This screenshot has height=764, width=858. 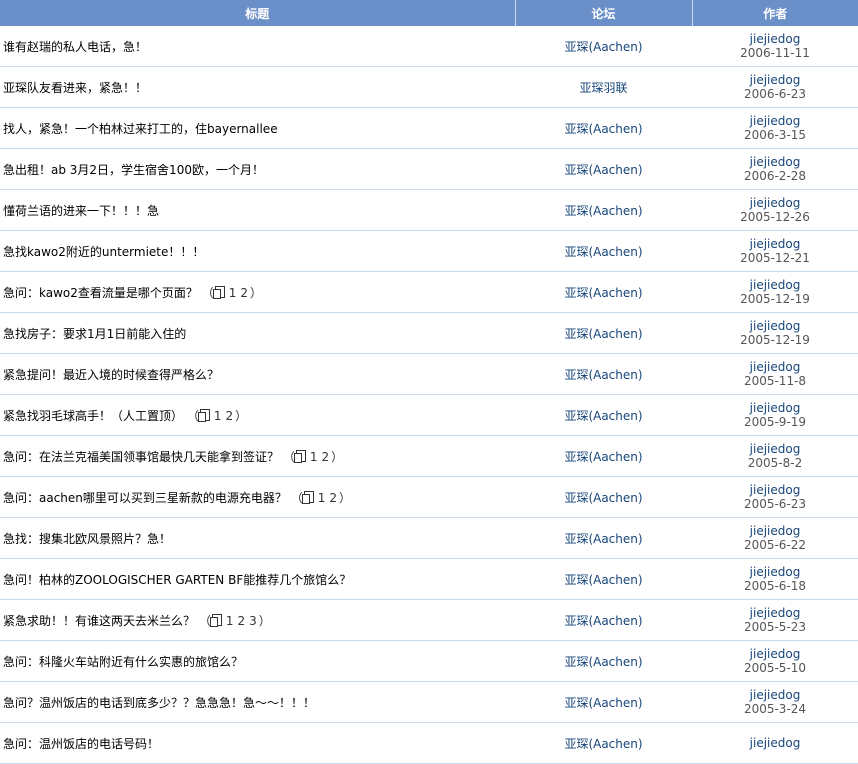 I want to click on post-date: 2005-12-21, so click(x=775, y=258).